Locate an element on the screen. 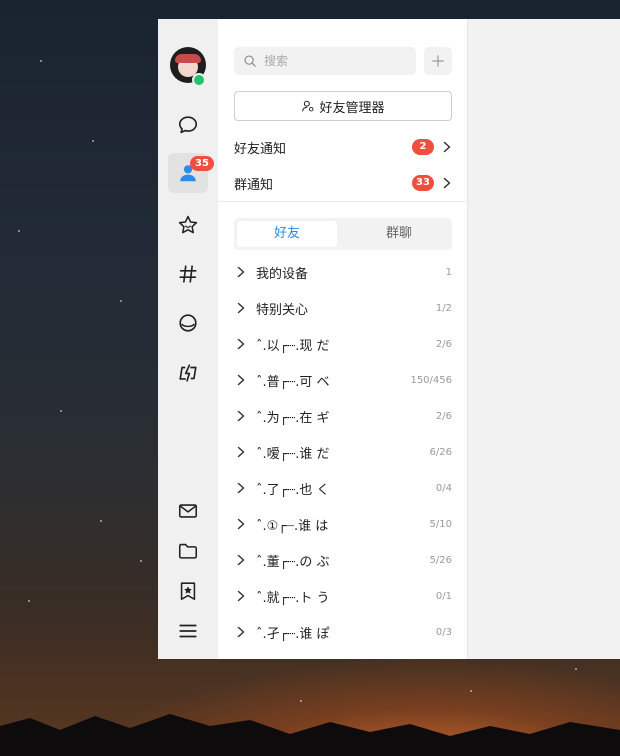 The width and height of the screenshot is (620, 756). search-box is located at coordinates (325, 61).